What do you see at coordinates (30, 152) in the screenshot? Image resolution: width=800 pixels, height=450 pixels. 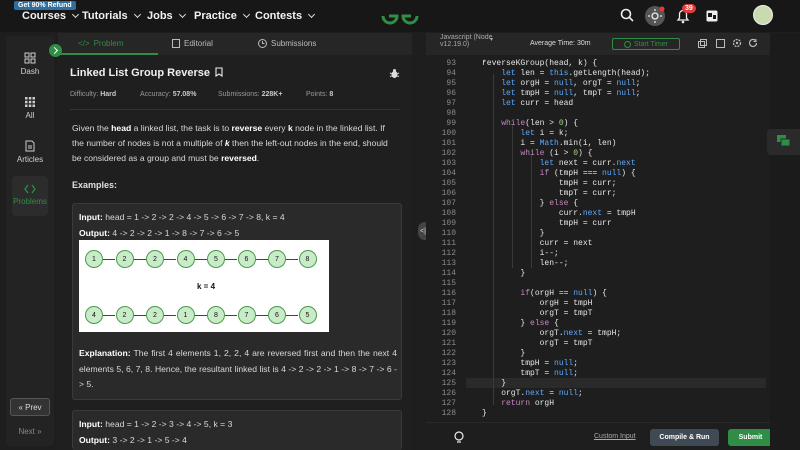 I see `sidebar-item-articles: Articles` at bounding box center [30, 152].